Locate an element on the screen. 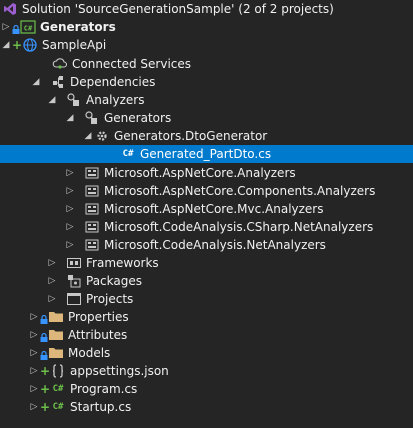 This screenshot has width=413, height=428. tree-item-analyzer-aspnetcore: ▷ Microsoft.AspNetCore.Analyzers is located at coordinates (206, 173).